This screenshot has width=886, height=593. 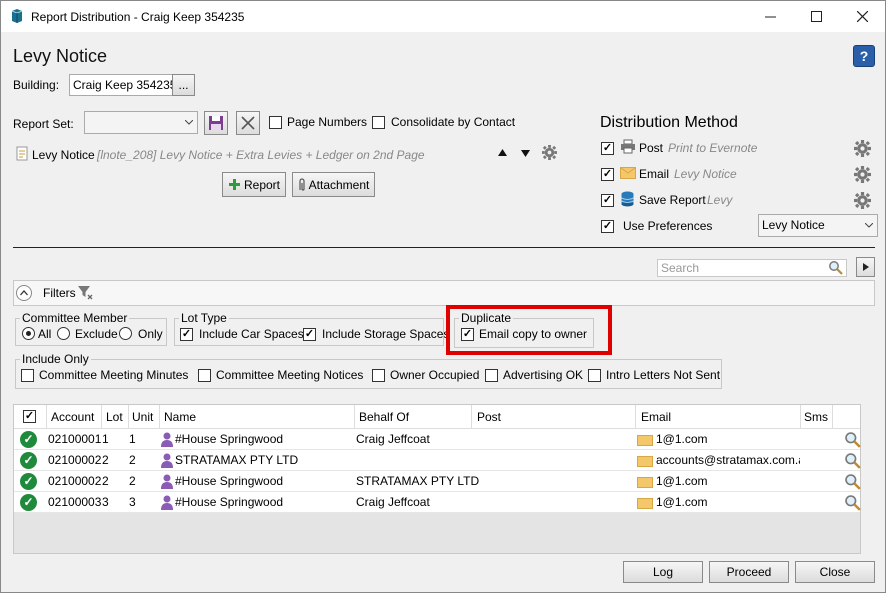 I want to click on proceed-button: Proceed, so click(x=749, y=572).